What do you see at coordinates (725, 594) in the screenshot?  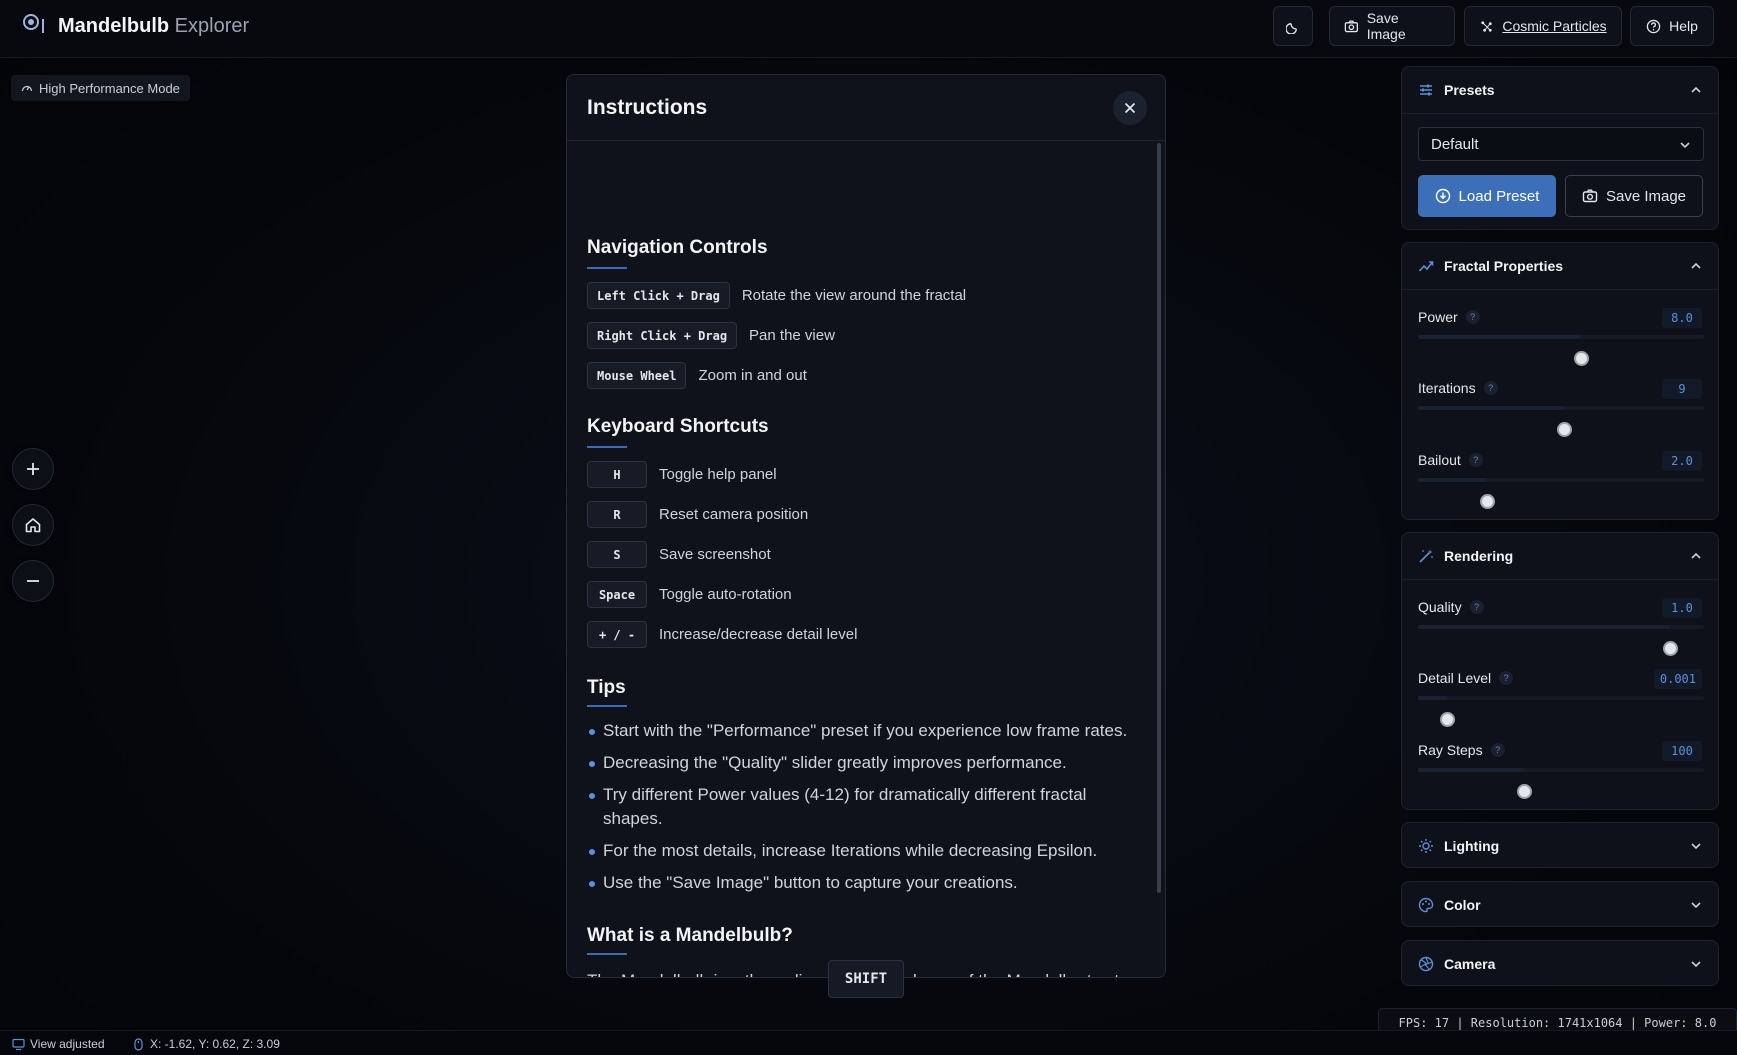 I see `shortcut-description: Toggle auto-rotation` at bounding box center [725, 594].